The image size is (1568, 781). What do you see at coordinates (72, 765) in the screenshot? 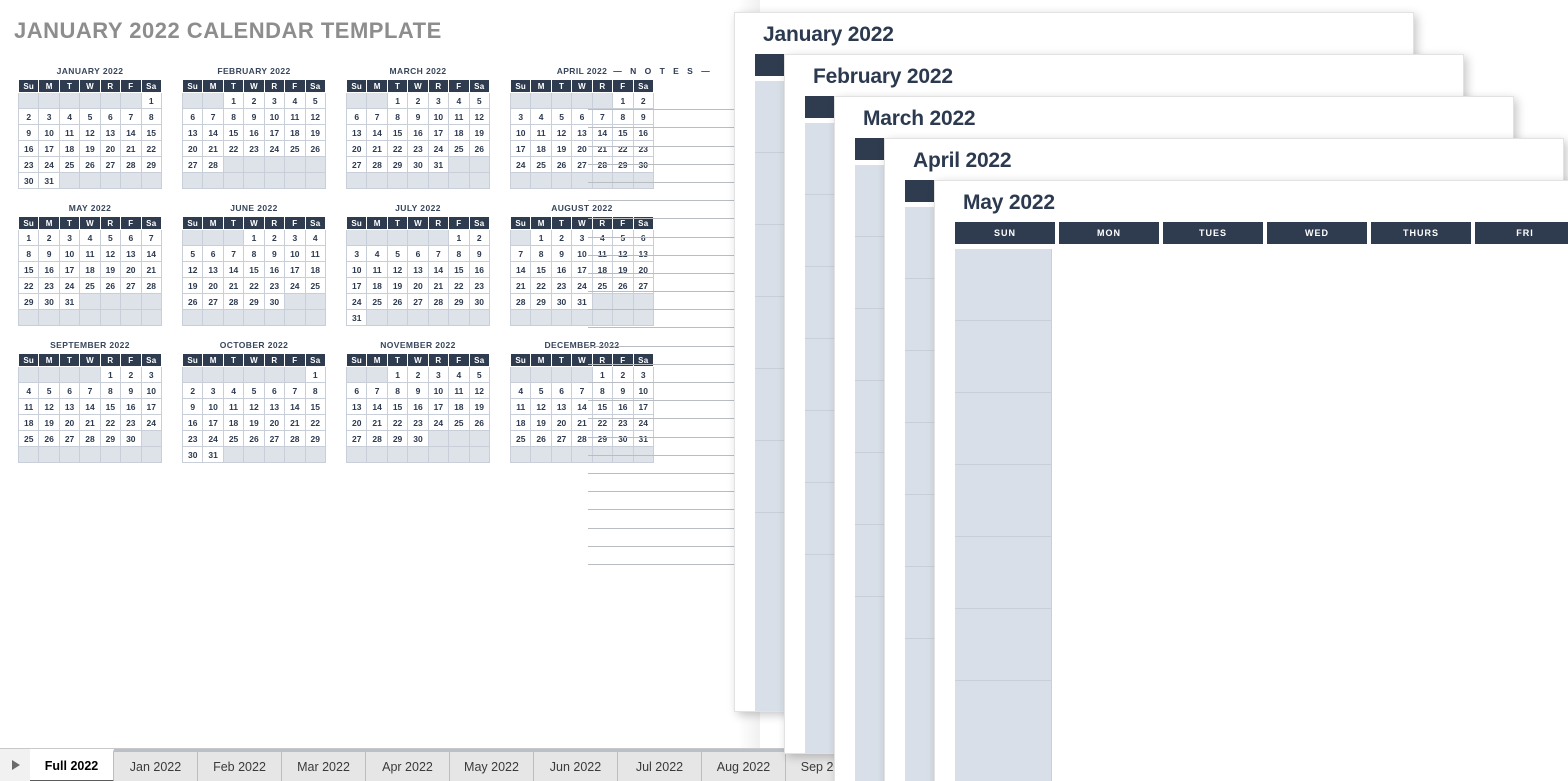
I see `sheet-tab: Full 2022` at bounding box center [72, 765].